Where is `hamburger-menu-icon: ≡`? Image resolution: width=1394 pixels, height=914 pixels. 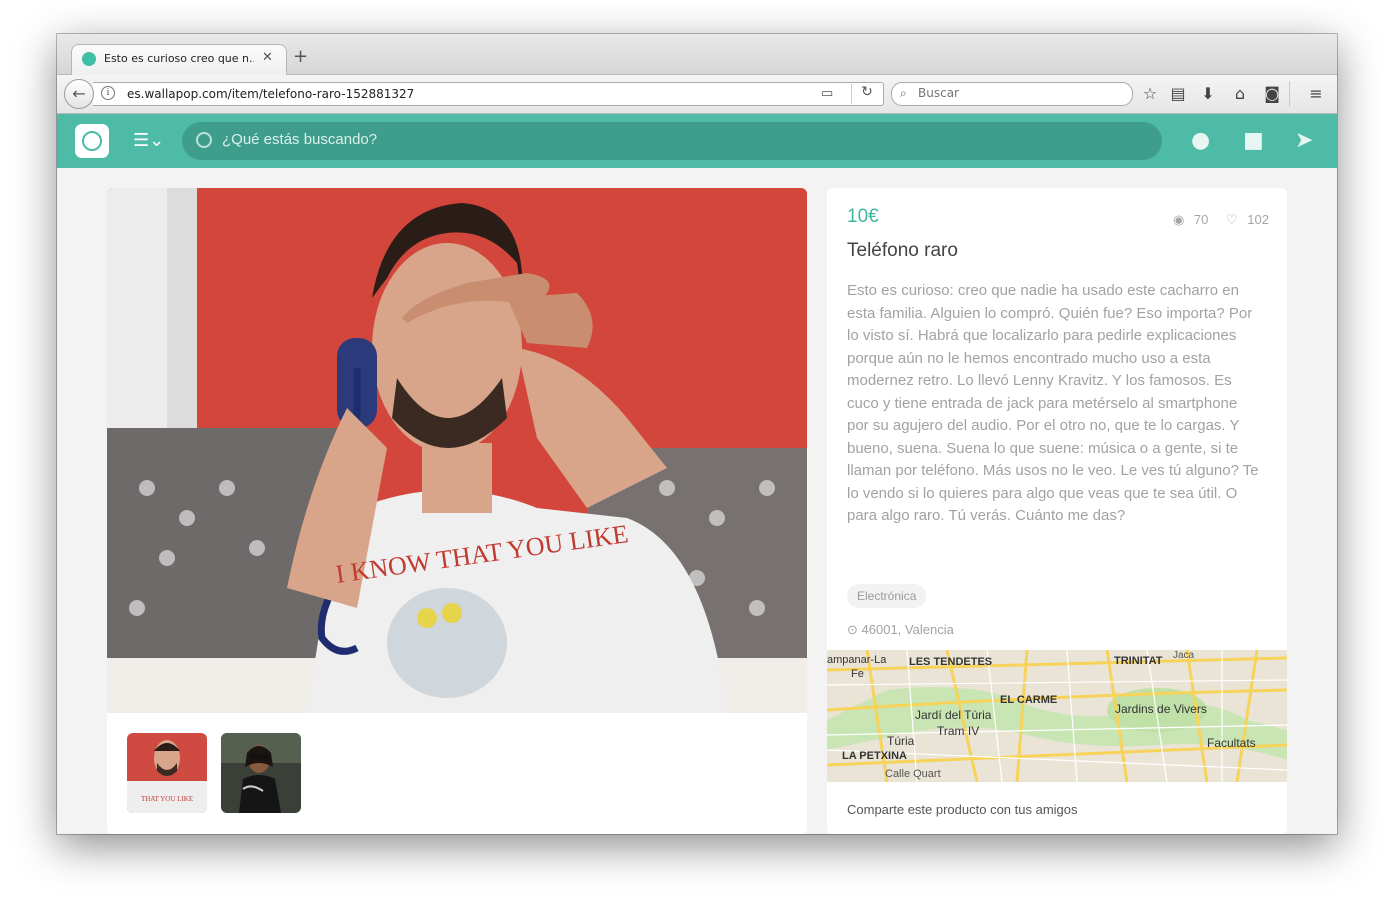
hamburger-menu-icon: ≡ is located at coordinates (1316, 93).